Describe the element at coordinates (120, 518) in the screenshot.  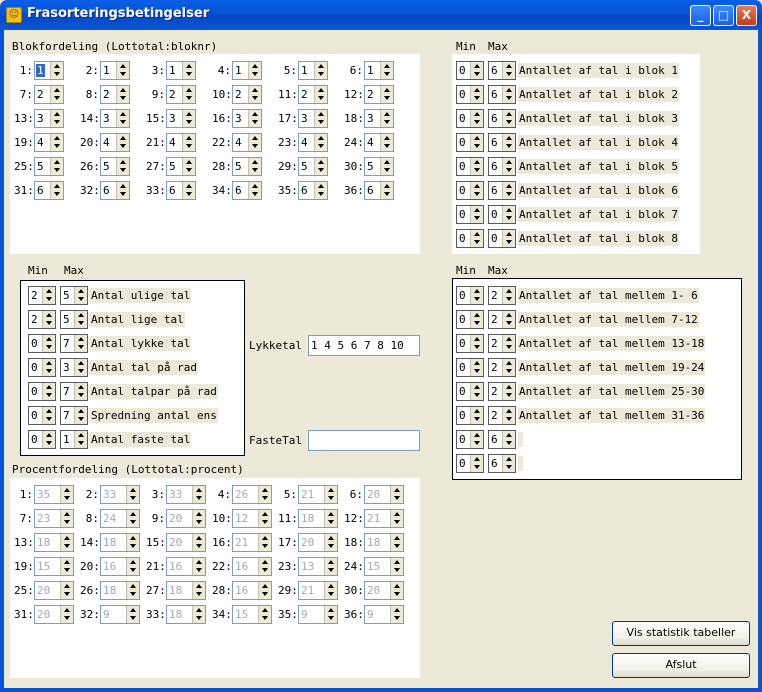
I see `spin-input: 24` at that location.